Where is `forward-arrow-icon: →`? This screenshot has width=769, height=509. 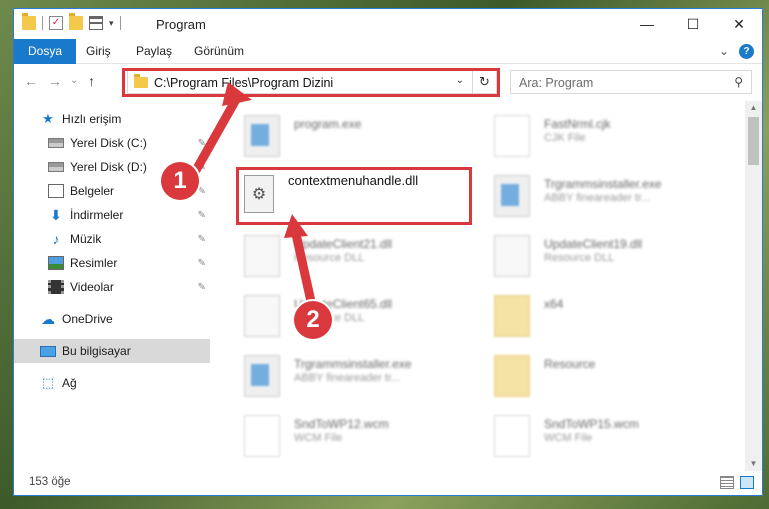 forward-arrow-icon: → is located at coordinates (55, 81).